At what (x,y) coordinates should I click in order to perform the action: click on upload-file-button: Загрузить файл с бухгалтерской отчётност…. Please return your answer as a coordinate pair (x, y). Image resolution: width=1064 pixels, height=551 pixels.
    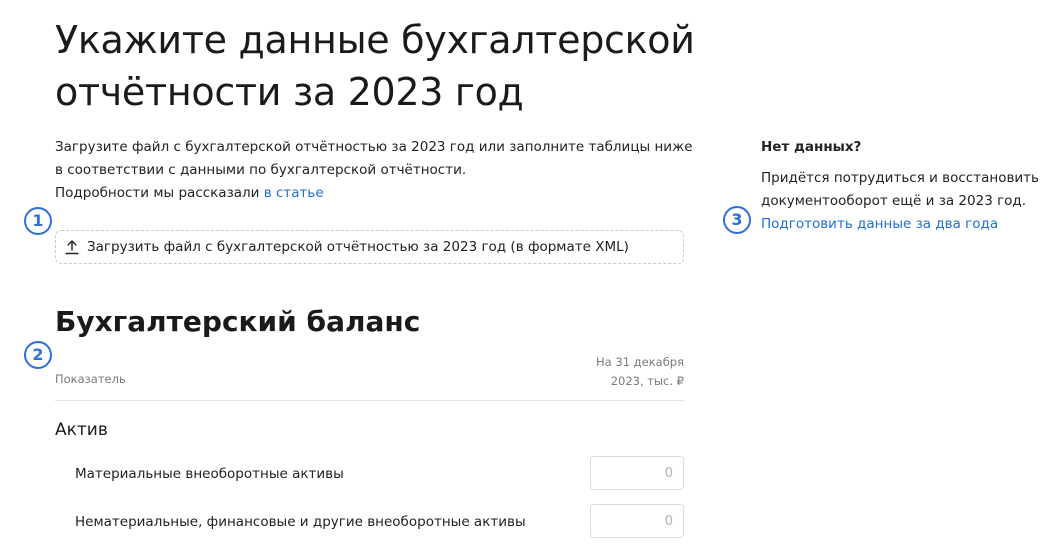
    Looking at the image, I should click on (369, 247).